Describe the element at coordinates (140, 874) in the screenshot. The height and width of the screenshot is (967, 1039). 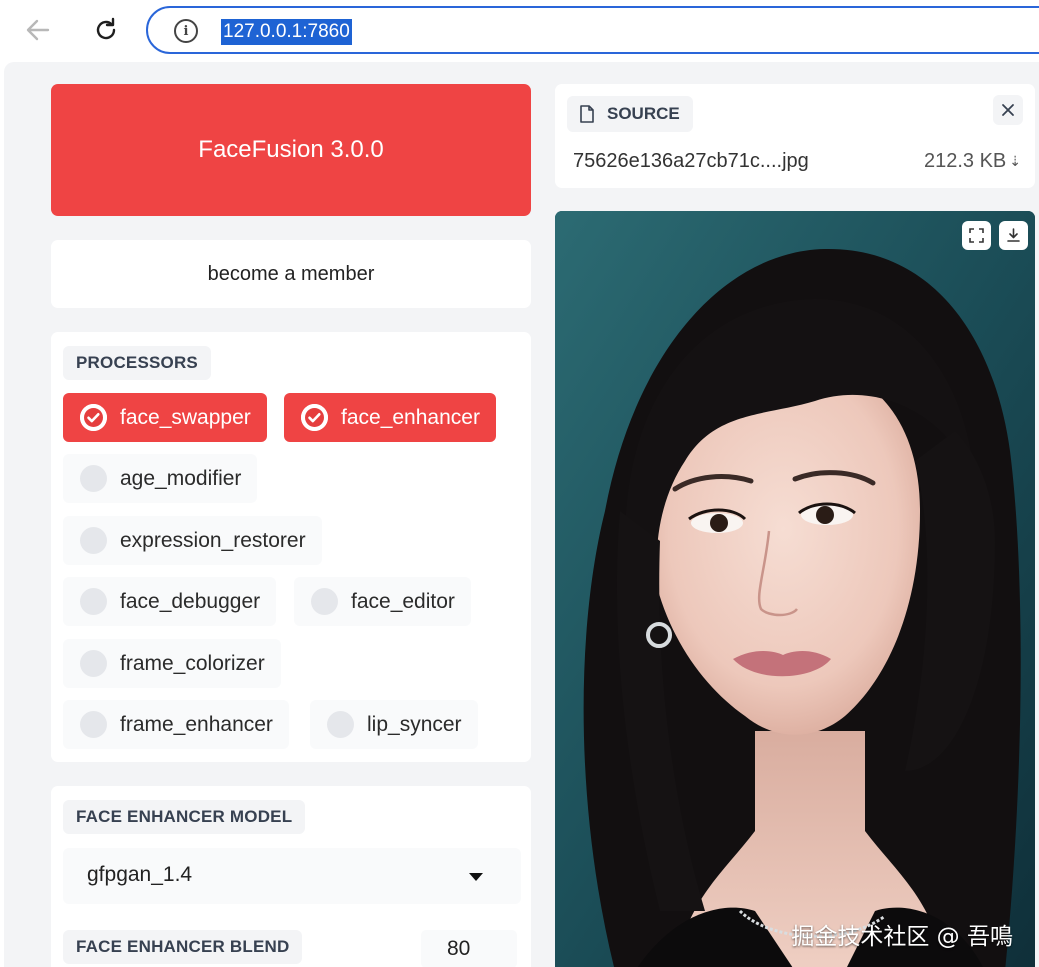
I see `dropdown-value: gfpgan_1.4` at that location.